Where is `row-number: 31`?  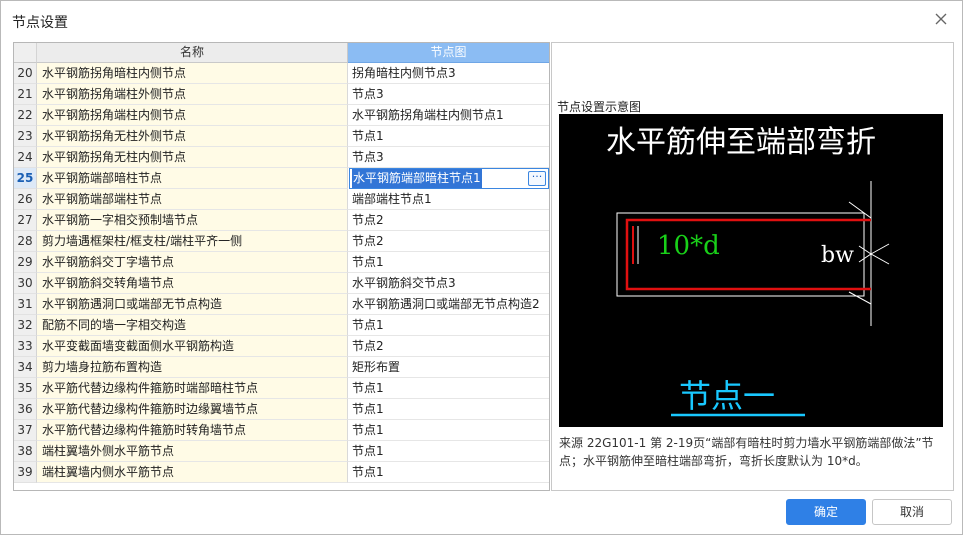
row-number: 31 is located at coordinates (25, 304).